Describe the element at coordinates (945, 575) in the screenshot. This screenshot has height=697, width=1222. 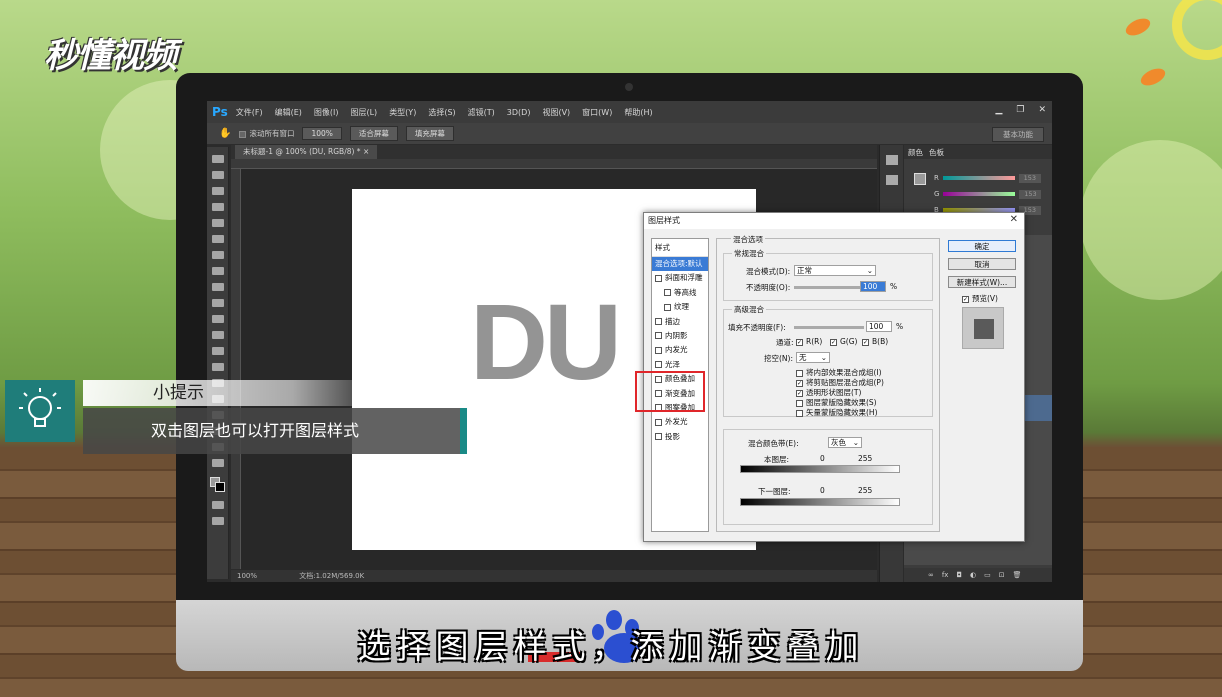
I see `fx-icon: fx` at that location.